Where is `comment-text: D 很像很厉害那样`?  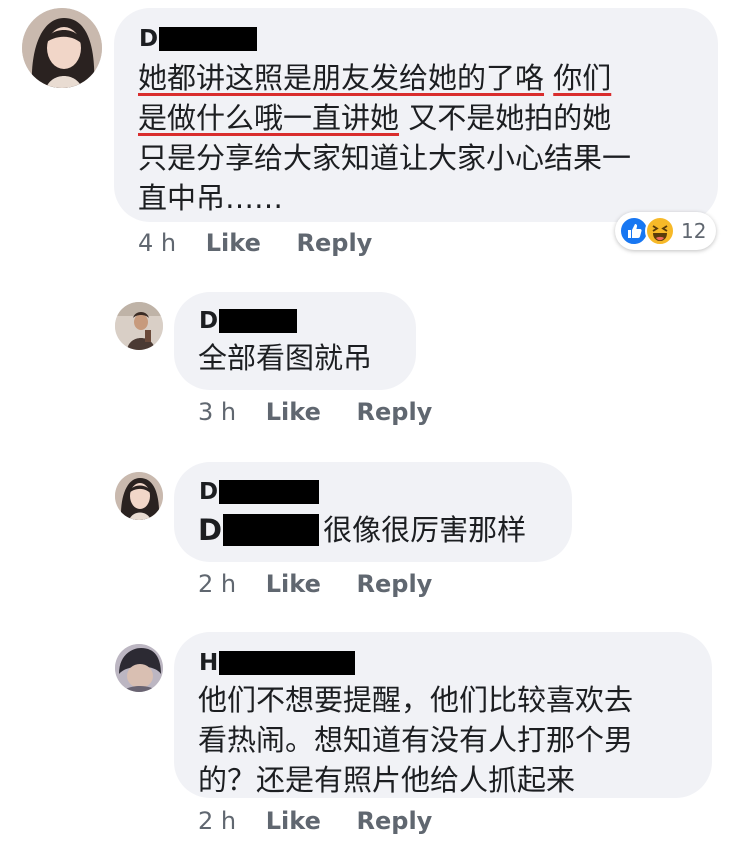 comment-text: D 很像很厉害那样 is located at coordinates (362, 530).